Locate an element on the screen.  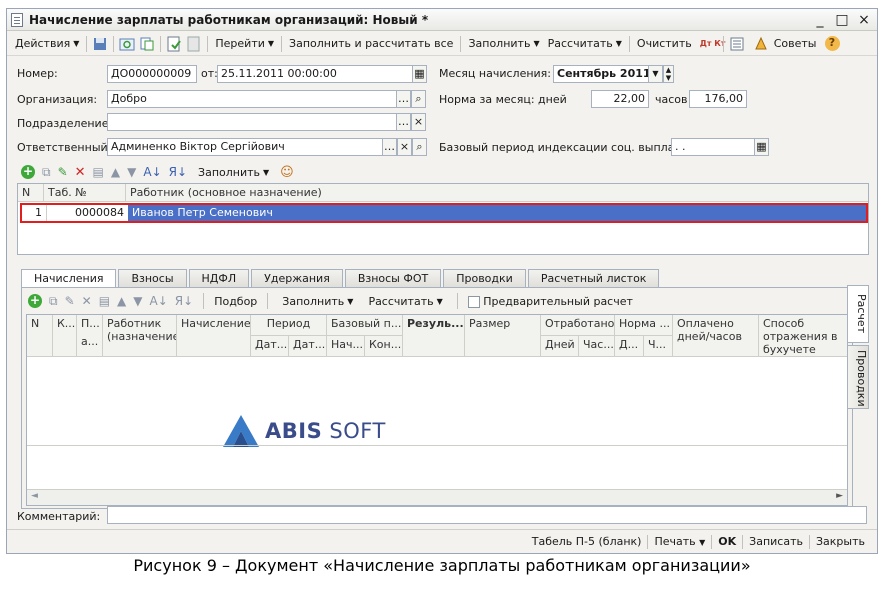
col-worker-header: Работник (основное назначение) is located at coordinates (497, 193).